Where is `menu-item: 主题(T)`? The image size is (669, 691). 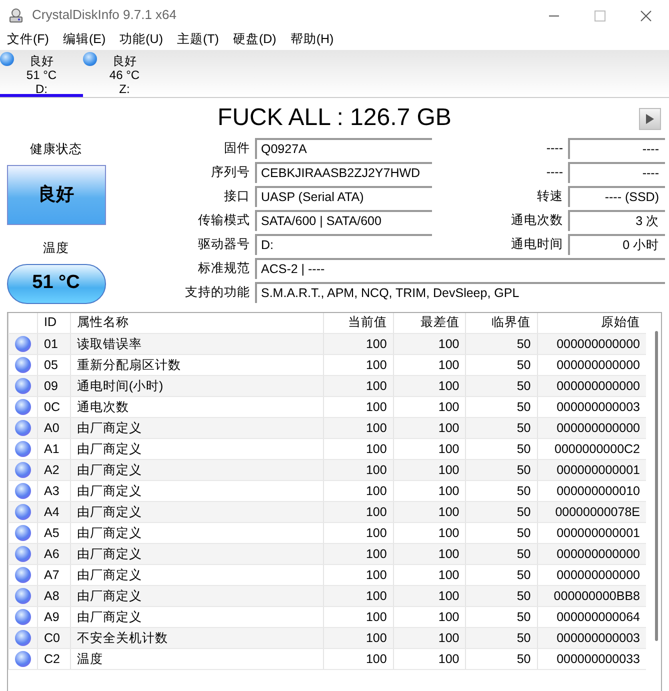 menu-item: 主题(T) is located at coordinates (198, 40).